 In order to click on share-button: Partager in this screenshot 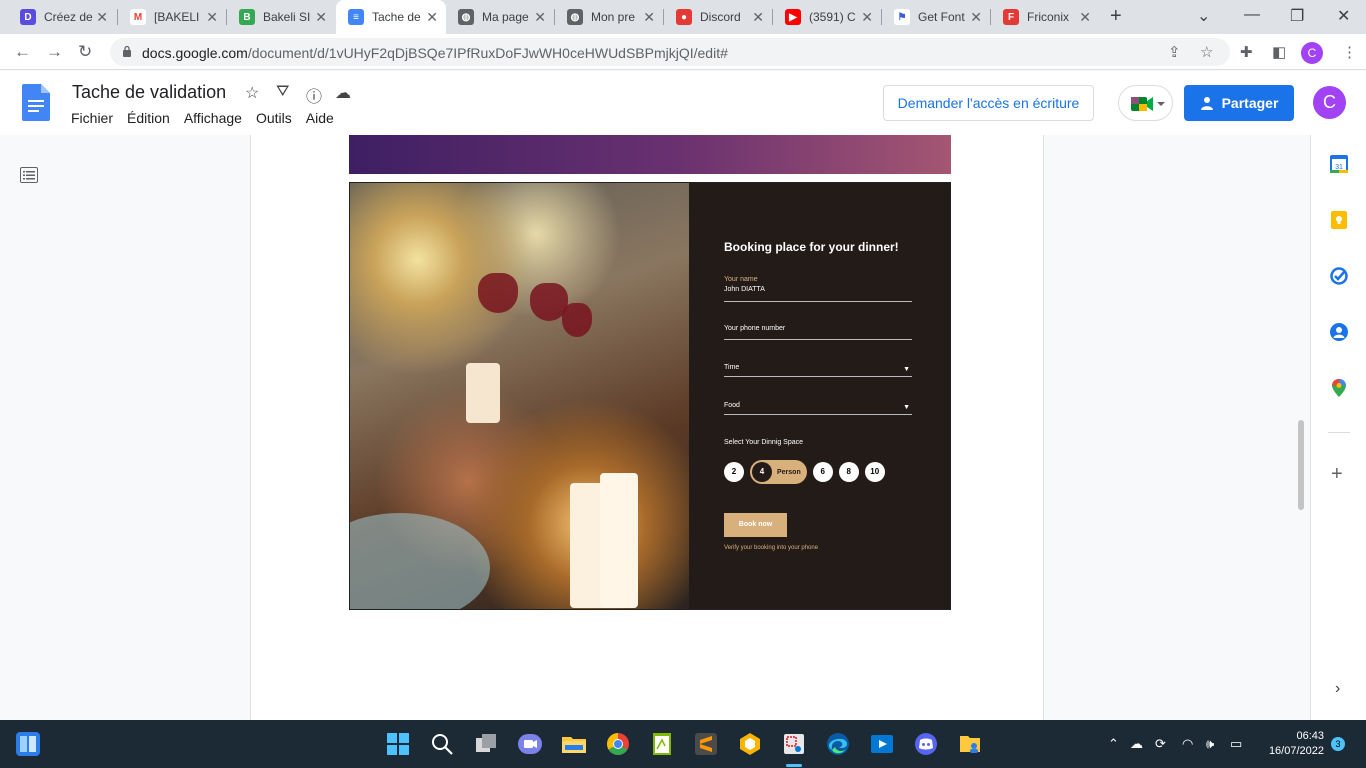, I will do `click(1239, 103)`.